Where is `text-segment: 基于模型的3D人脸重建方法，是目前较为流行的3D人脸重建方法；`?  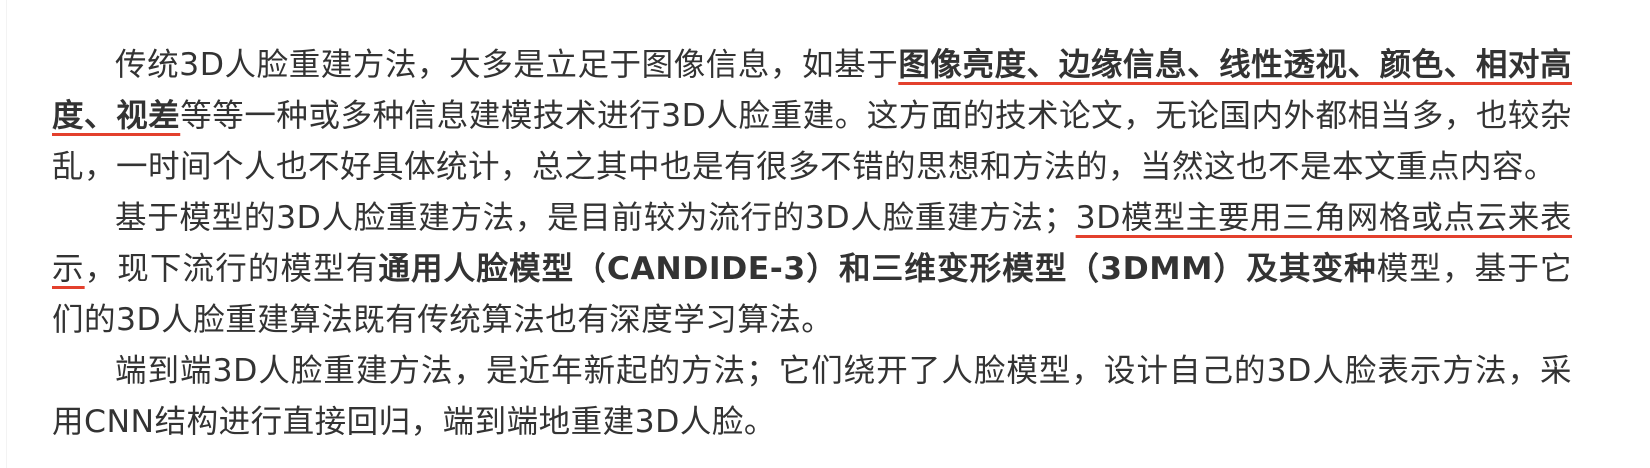
text-segment: 基于模型的3D人脸重建方法，是目前较为流行的3D人脸重建方法； is located at coordinates (595, 218).